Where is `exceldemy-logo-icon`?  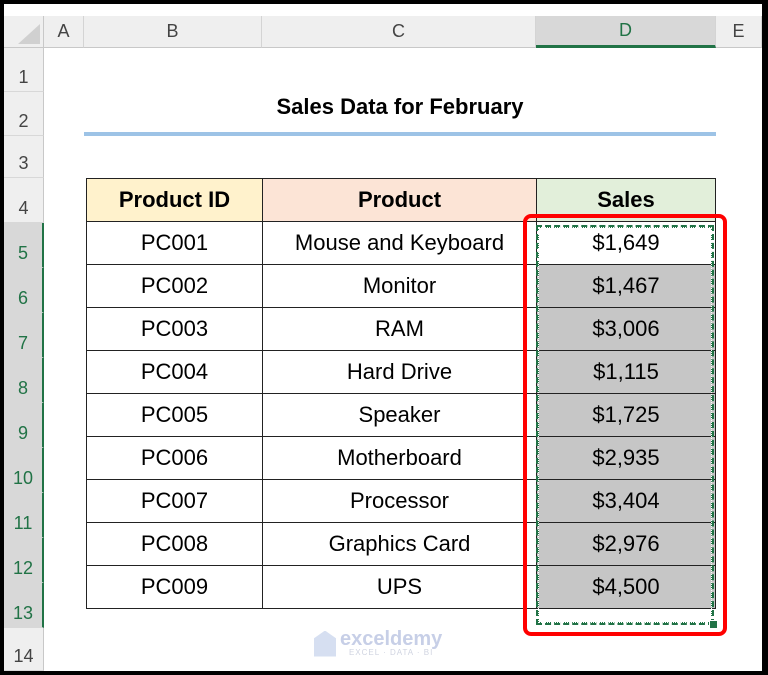
exceldemy-logo-icon is located at coordinates (325, 643).